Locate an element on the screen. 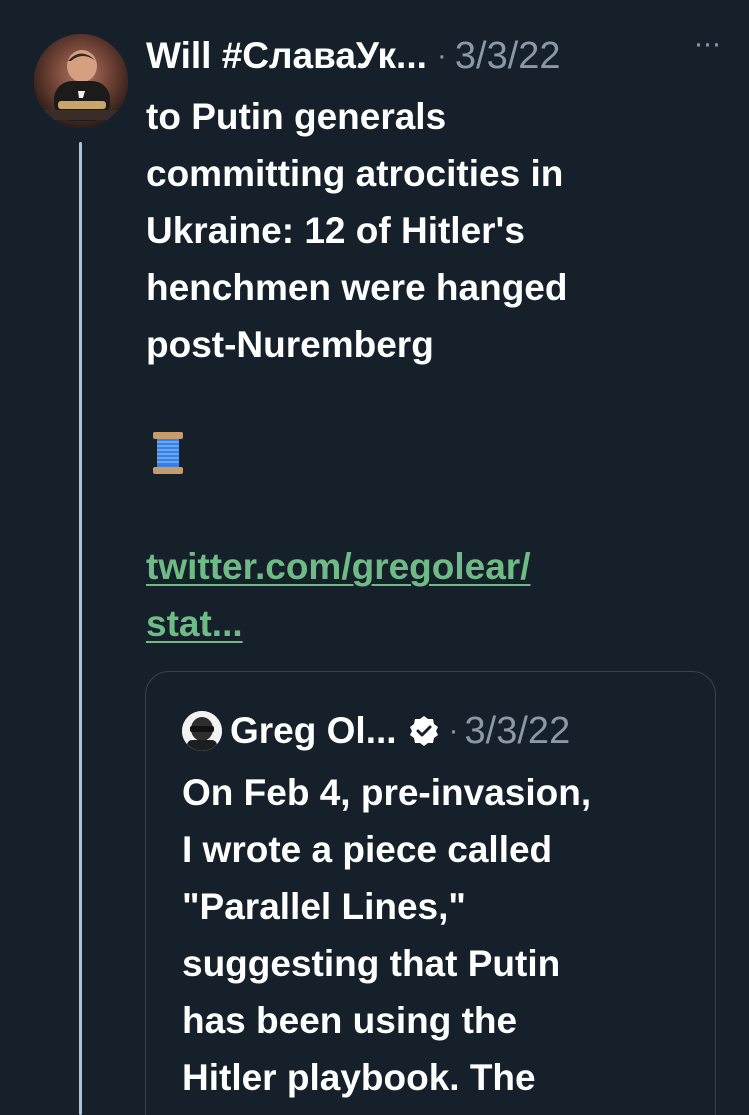 This screenshot has height=1115, width=749. avatar-photo is located at coordinates (81, 81).